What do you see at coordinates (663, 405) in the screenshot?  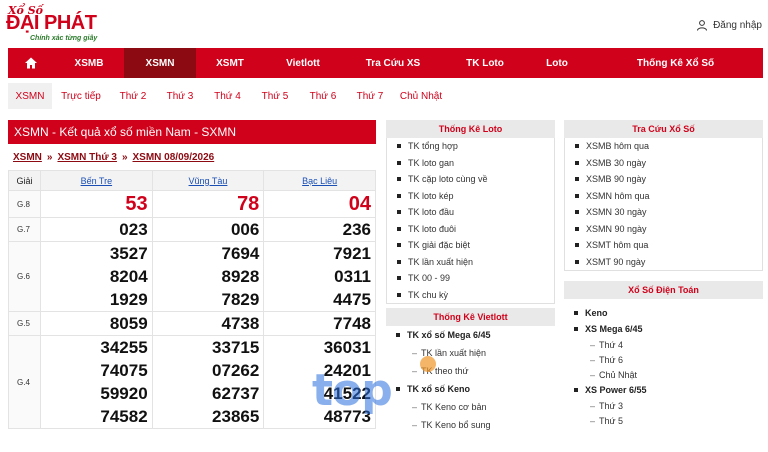 I see `sub-list-item: – Thứ 3` at bounding box center [663, 405].